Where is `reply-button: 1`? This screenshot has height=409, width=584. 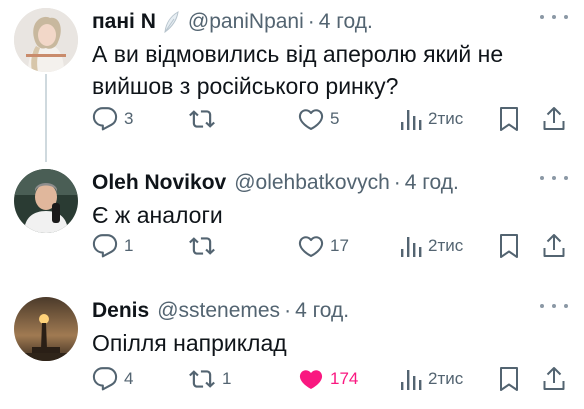 reply-button: 1 is located at coordinates (112, 246).